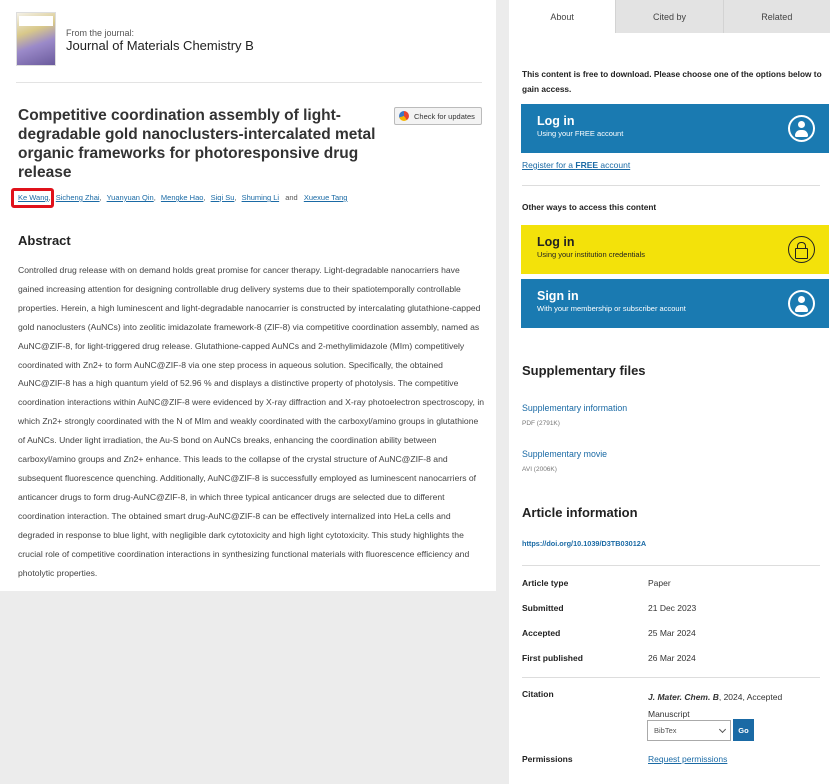 The image size is (830, 784). I want to click on register-free-account-link: Register for a FREE account, so click(576, 165).